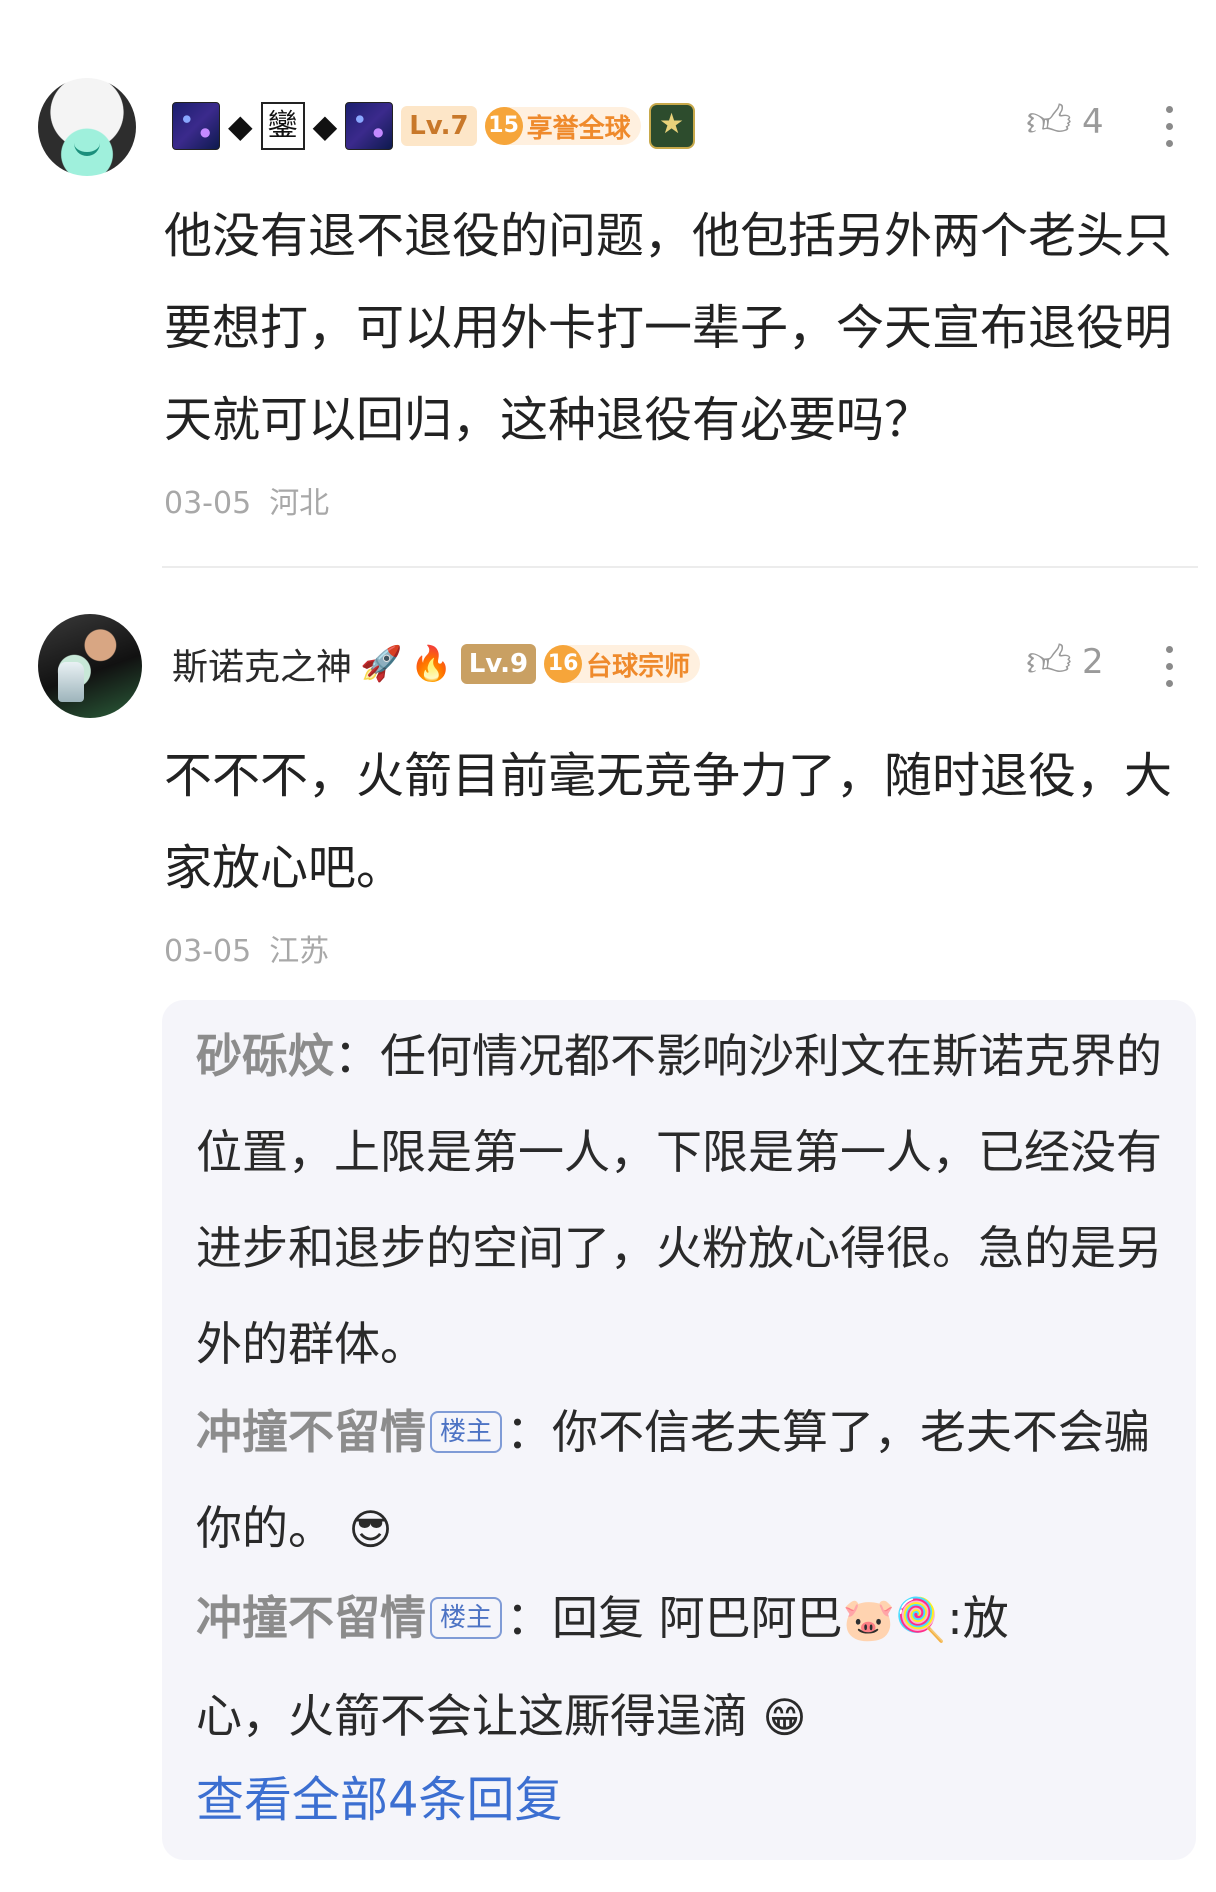  Describe the element at coordinates (605, 1618) in the screenshot. I see `reply-prefix: 回复` at that location.